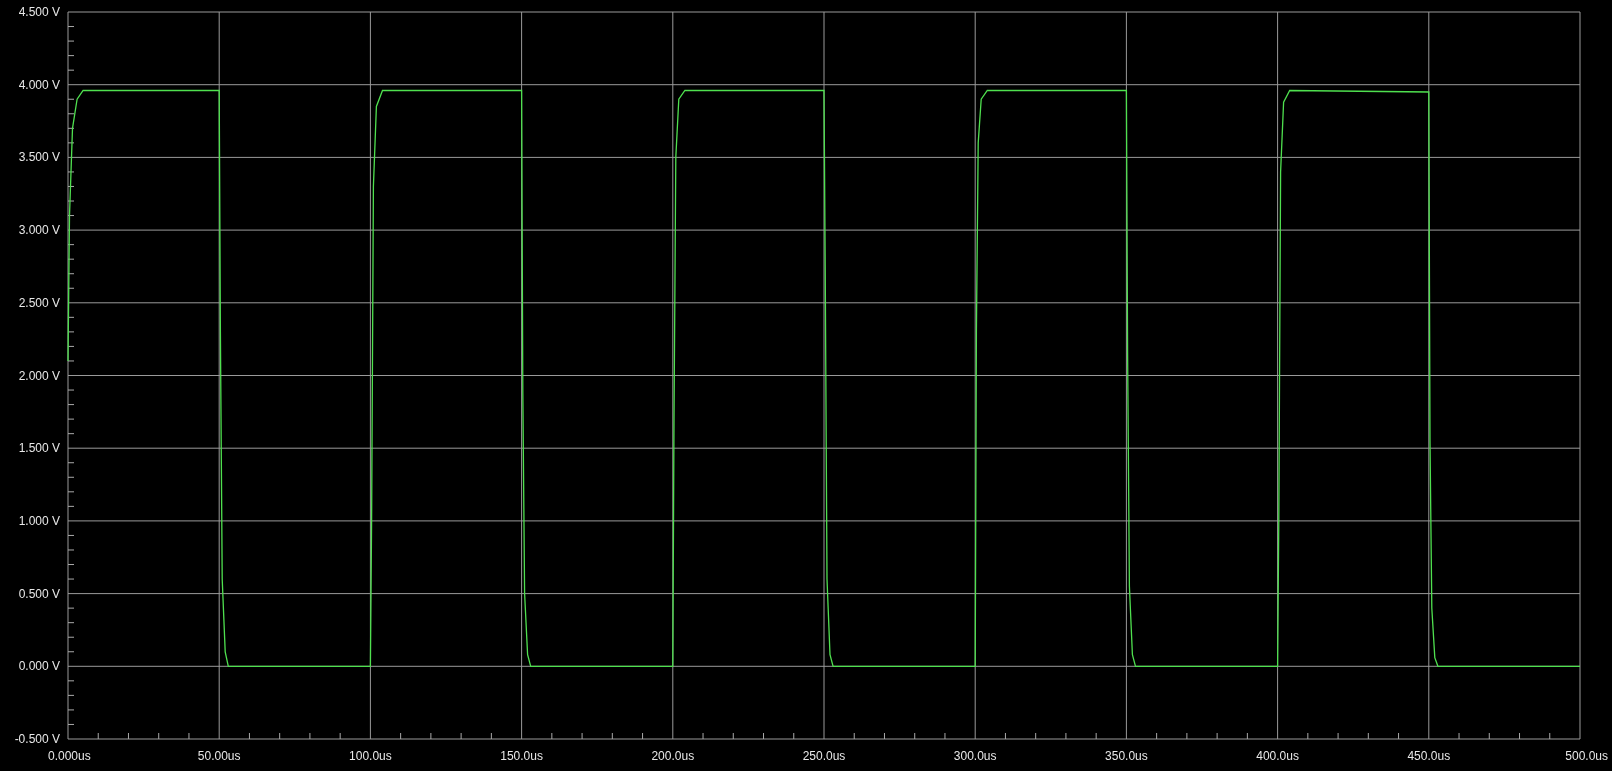 Image resolution: width=1612 pixels, height=771 pixels. What do you see at coordinates (1586, 756) in the screenshot?
I see `x-axis-label: 500.0us` at bounding box center [1586, 756].